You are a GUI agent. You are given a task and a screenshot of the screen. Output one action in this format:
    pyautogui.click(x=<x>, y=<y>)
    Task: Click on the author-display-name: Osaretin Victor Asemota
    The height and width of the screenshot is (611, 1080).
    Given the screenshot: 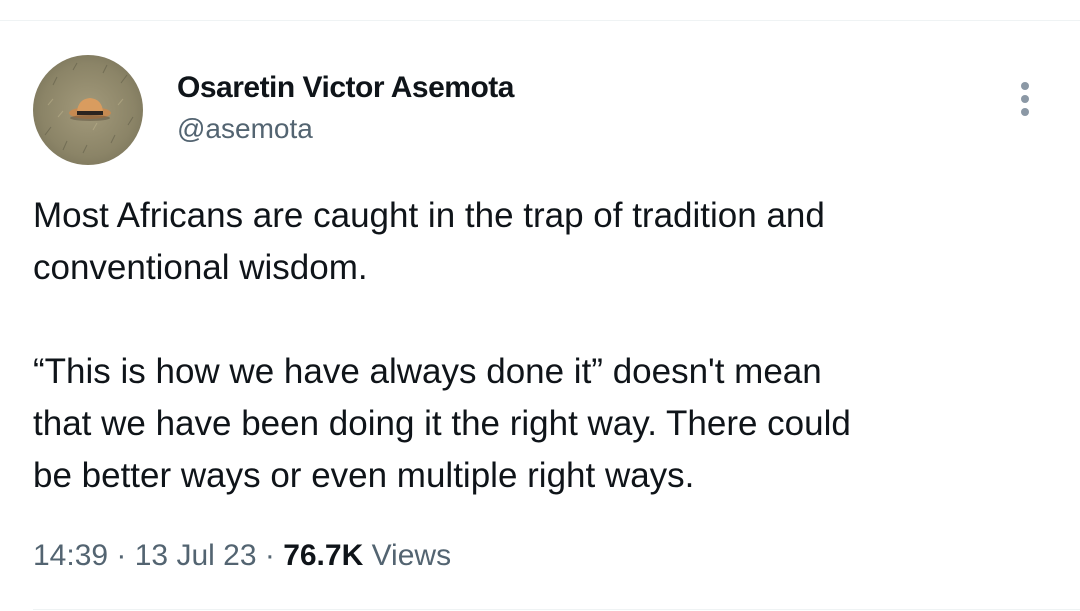 What is the action you would take?
    pyautogui.click(x=345, y=88)
    